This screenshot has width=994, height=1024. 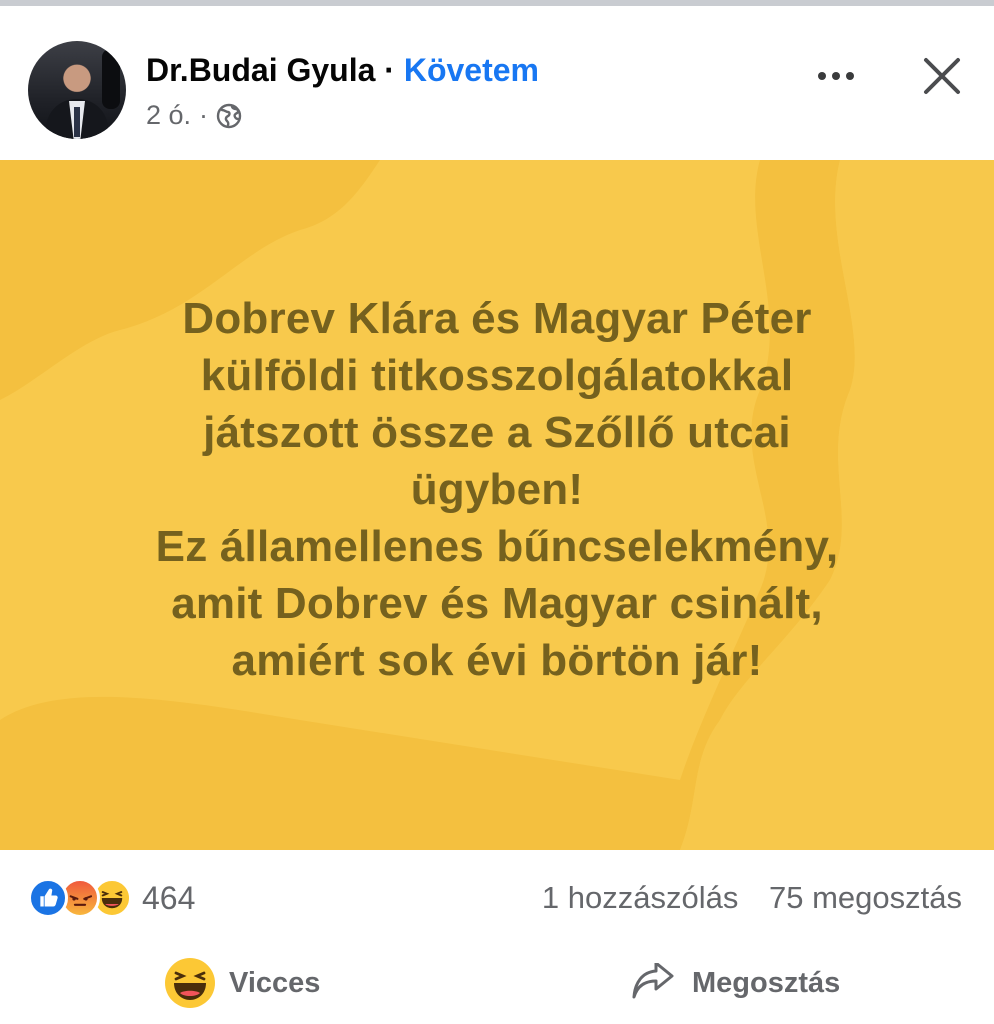 What do you see at coordinates (229, 115) in the screenshot?
I see `globe-icon` at bounding box center [229, 115].